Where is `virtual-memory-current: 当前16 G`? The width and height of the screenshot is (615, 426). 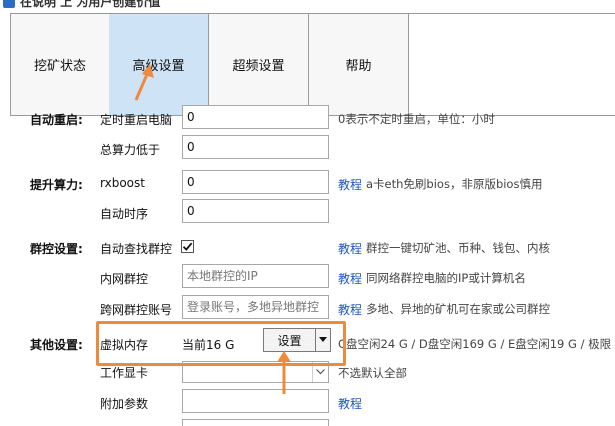
virtual-memory-current: 当前16 G is located at coordinates (208, 345).